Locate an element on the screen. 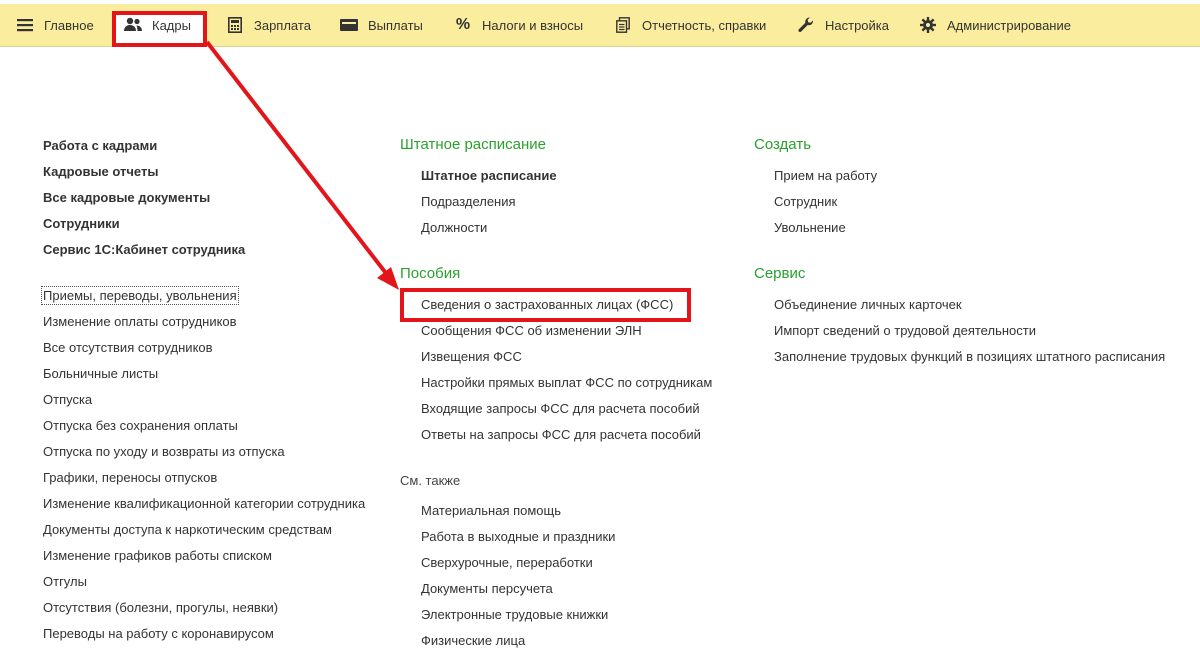  link-hirings-transfers: Приемы, переводы, увольнения is located at coordinates (140, 295).